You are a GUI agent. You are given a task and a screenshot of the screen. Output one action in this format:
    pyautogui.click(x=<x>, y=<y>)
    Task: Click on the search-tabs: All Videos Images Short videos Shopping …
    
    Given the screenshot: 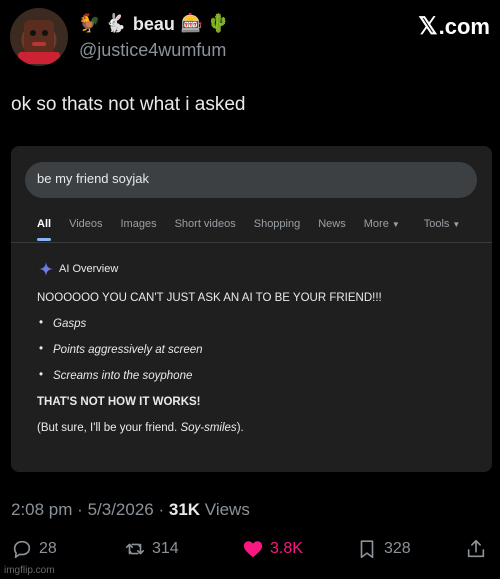 What is the action you would take?
    pyautogui.click(x=257, y=224)
    